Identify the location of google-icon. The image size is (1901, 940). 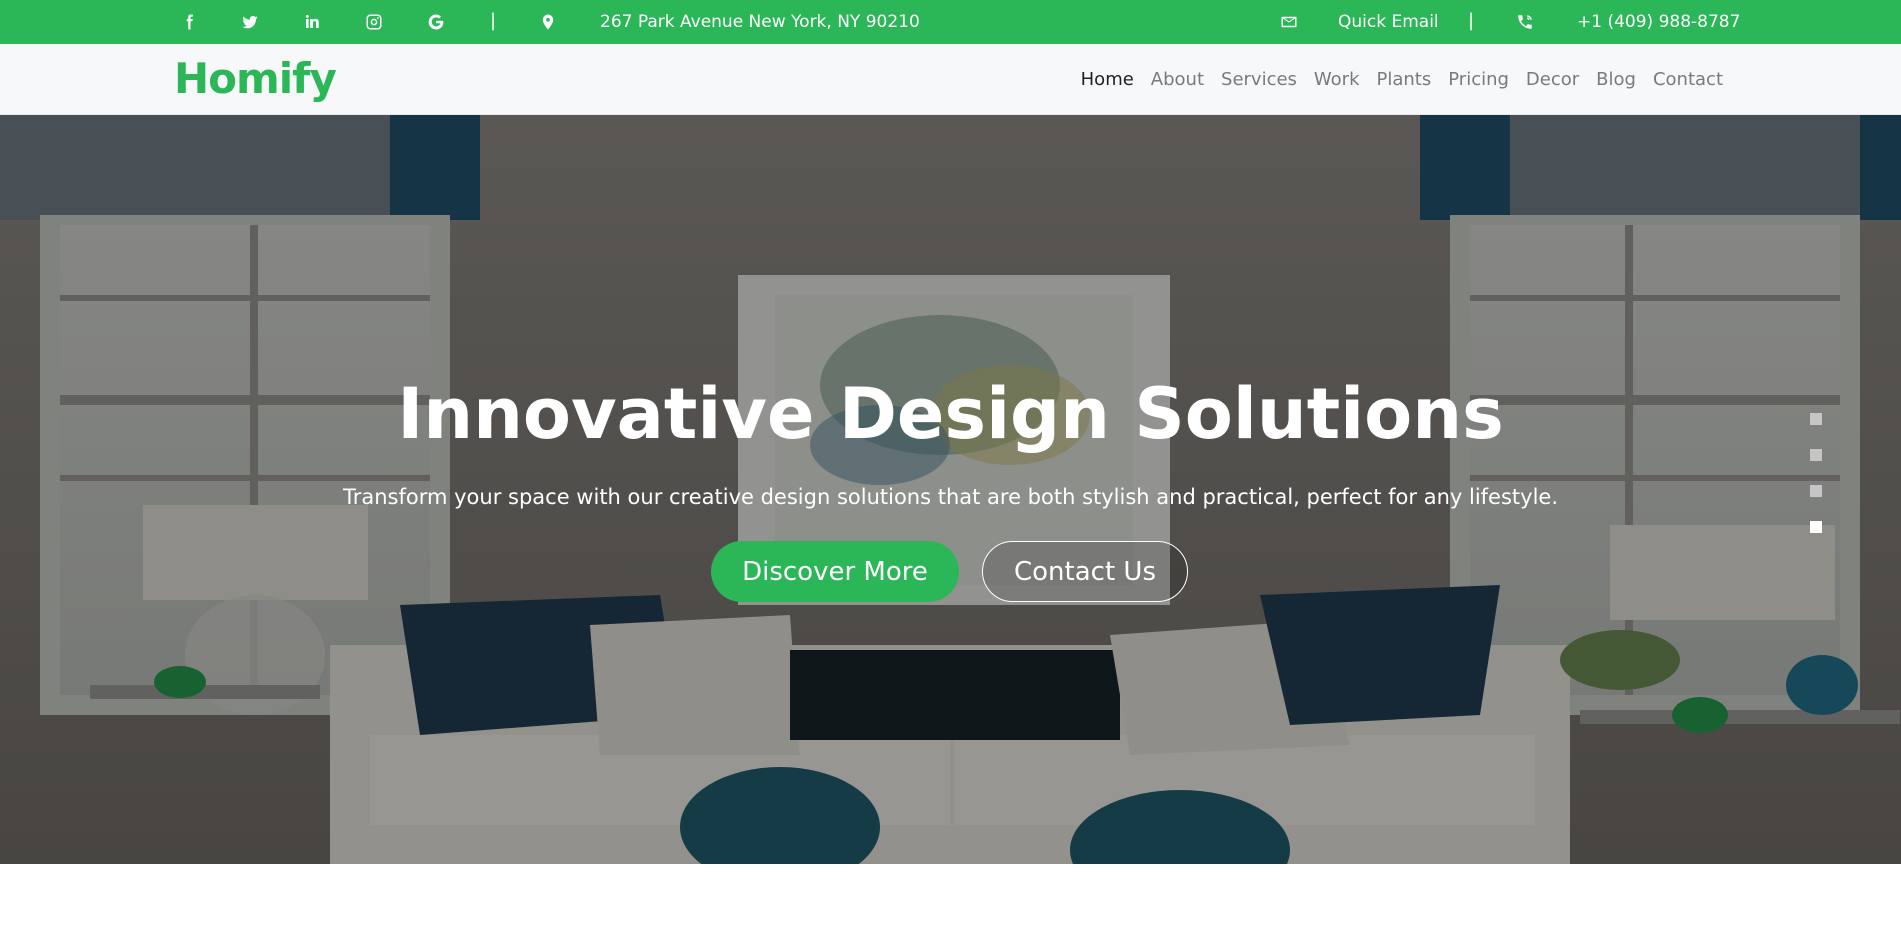
(436, 22).